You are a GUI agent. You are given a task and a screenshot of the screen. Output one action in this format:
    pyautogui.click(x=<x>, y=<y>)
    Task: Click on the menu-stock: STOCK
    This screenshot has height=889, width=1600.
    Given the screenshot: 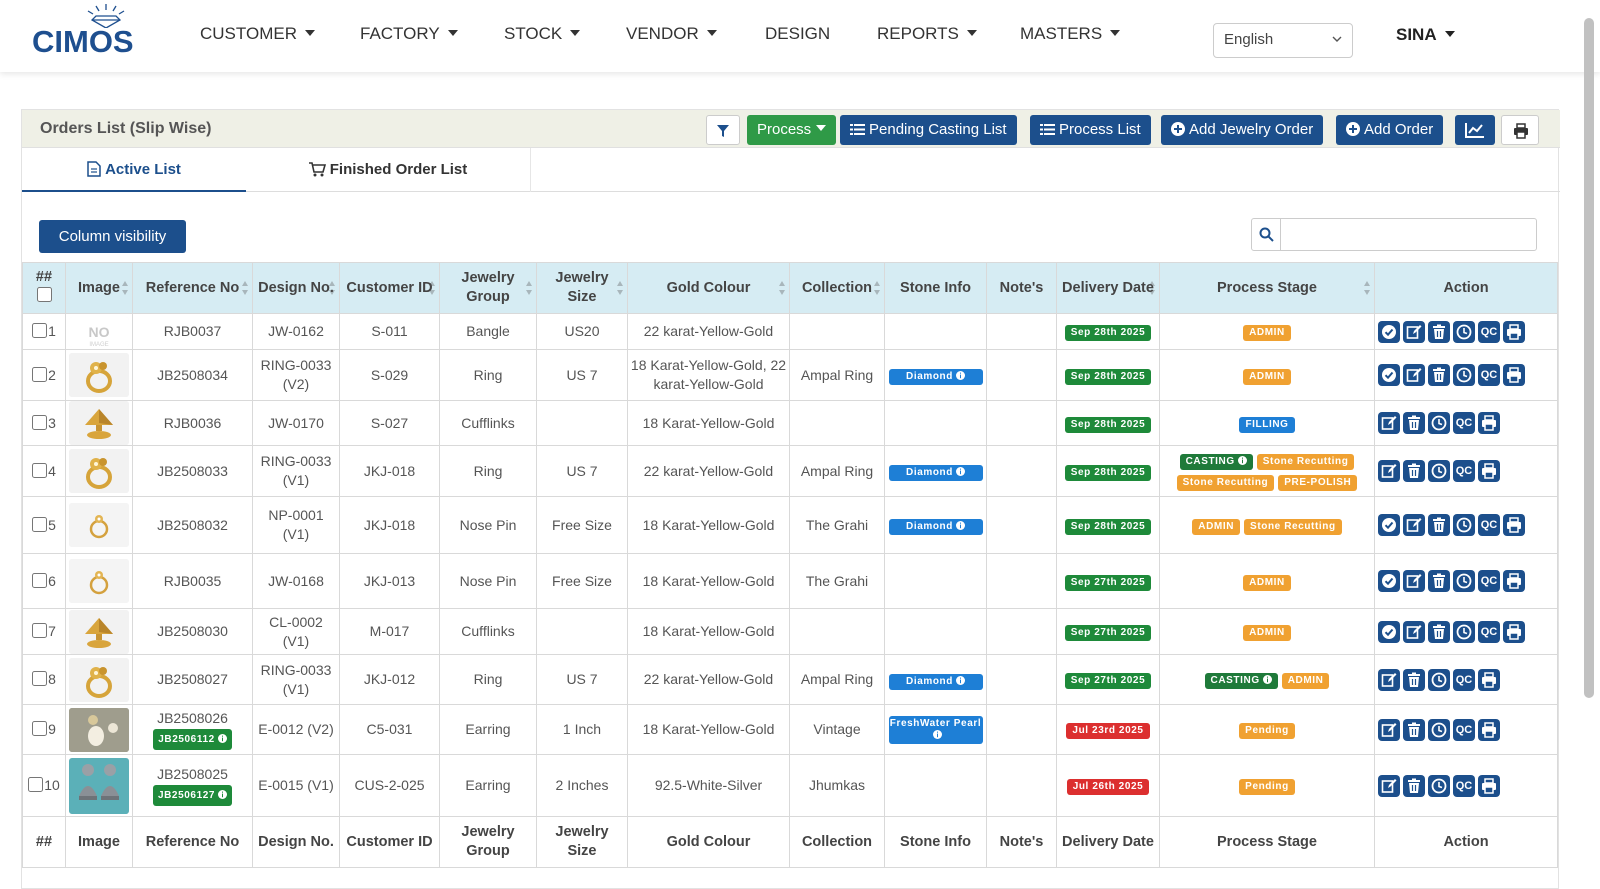 What is the action you would take?
    pyautogui.click(x=542, y=34)
    